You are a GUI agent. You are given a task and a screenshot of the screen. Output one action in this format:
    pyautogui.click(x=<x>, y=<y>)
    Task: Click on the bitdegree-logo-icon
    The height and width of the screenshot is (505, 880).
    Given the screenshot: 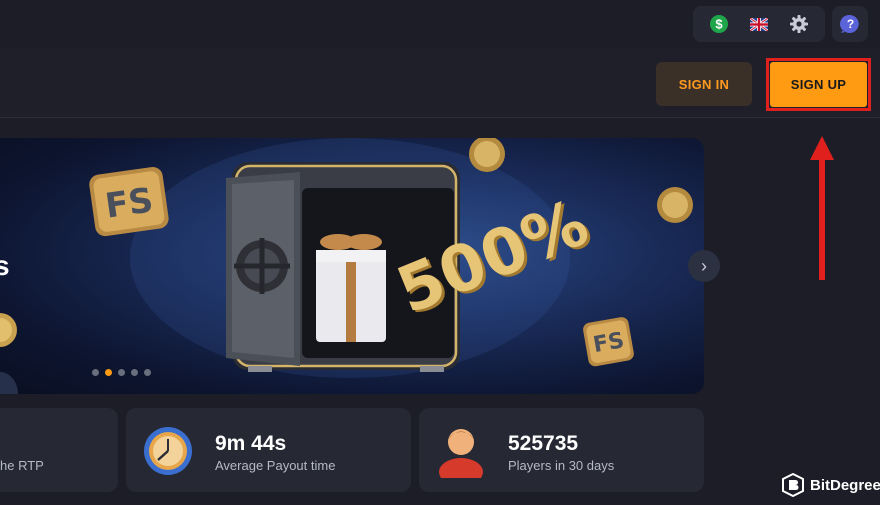 What is the action you would take?
    pyautogui.click(x=793, y=485)
    